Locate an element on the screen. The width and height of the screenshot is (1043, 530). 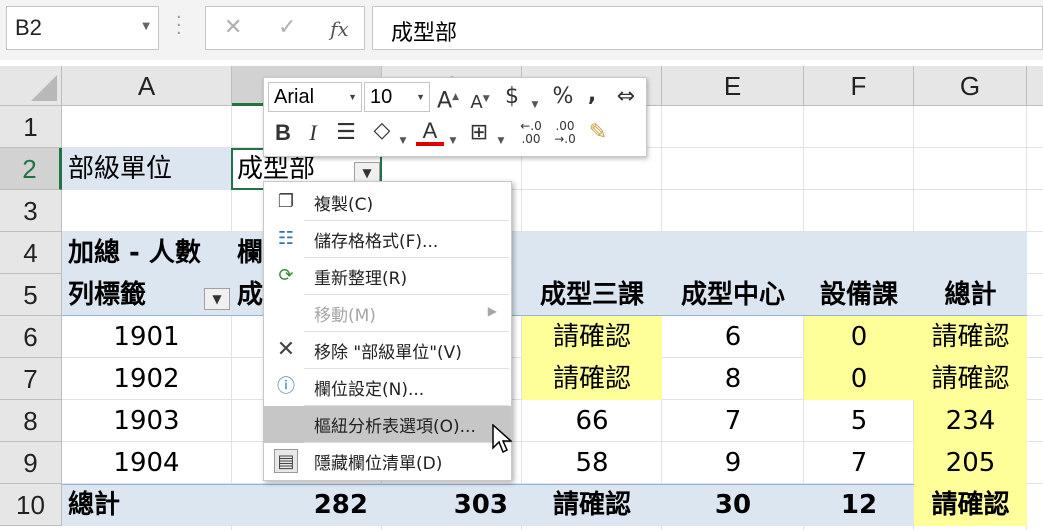
wrap-text-icon: ⇔ is located at coordinates (626, 97).